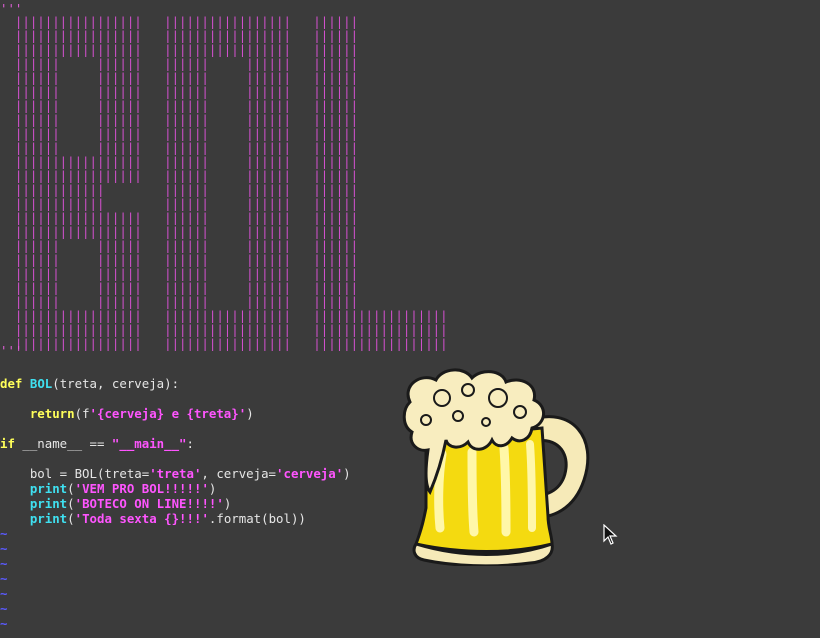 The height and width of the screenshot is (638, 820). What do you see at coordinates (123, 488) in the screenshot?
I see `code-line-print-1: print('VEM PRO BOL!!!!!')` at bounding box center [123, 488].